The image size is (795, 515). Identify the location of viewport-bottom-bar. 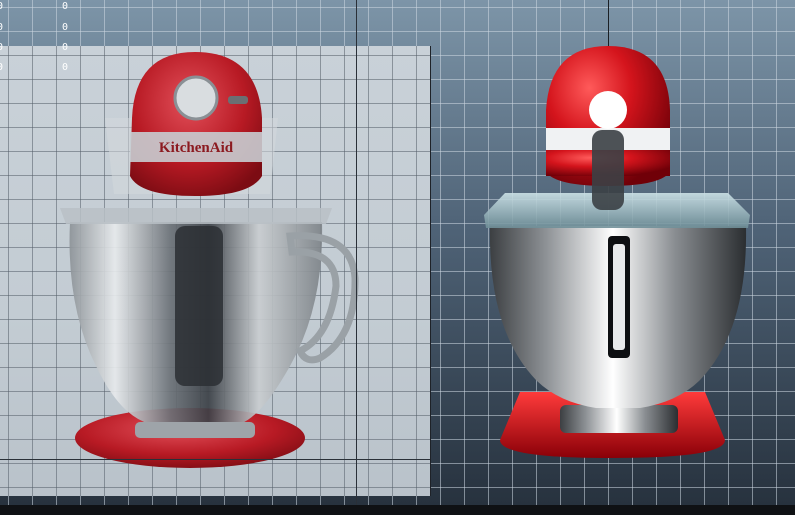
(397, 510).